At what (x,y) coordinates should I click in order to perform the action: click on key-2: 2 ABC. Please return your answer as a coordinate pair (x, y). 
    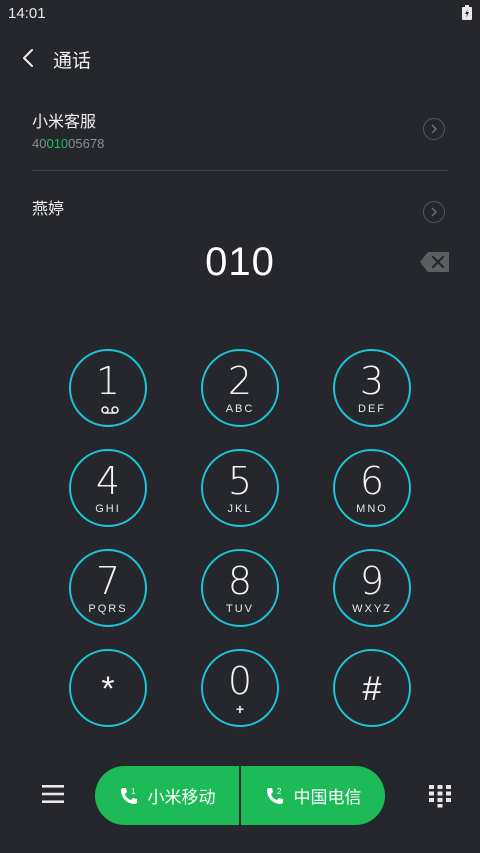
    Looking at the image, I should click on (240, 388).